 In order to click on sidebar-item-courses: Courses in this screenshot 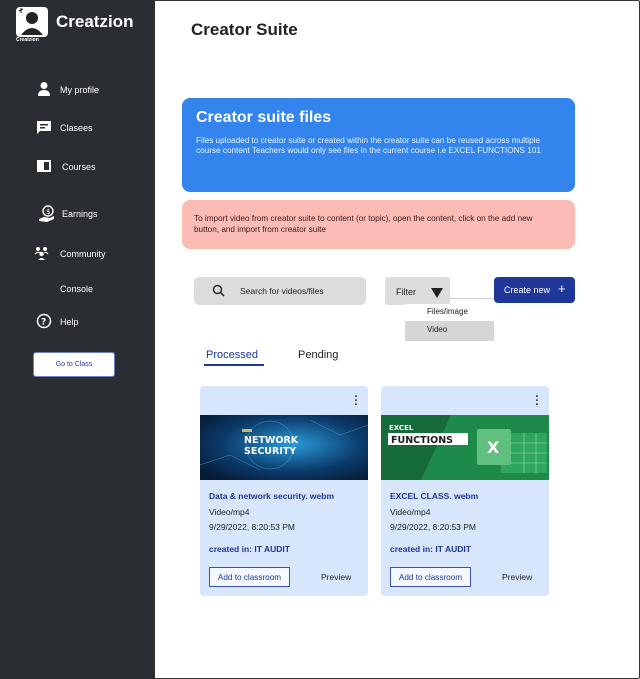, I will do `click(77, 167)`.